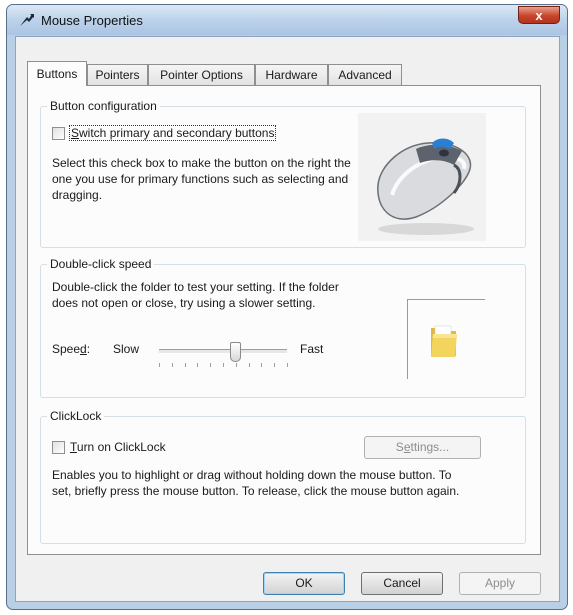  Describe the element at coordinates (402, 583) in the screenshot. I see `cancel-button: Cancel` at that location.